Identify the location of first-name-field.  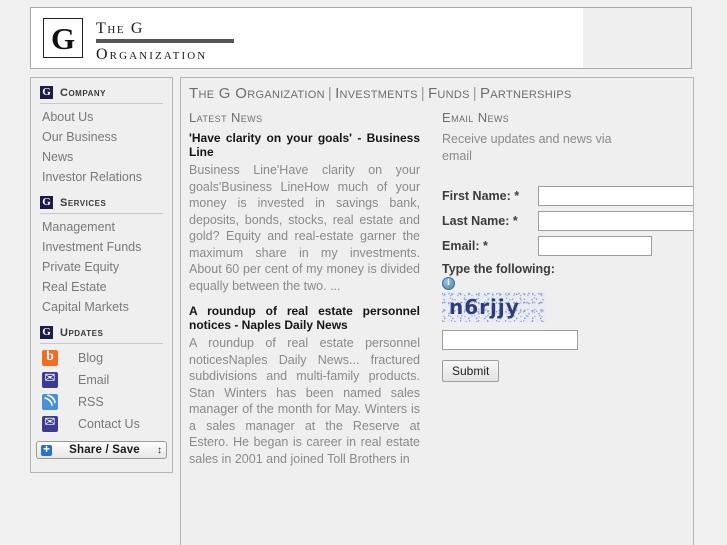
(615, 196).